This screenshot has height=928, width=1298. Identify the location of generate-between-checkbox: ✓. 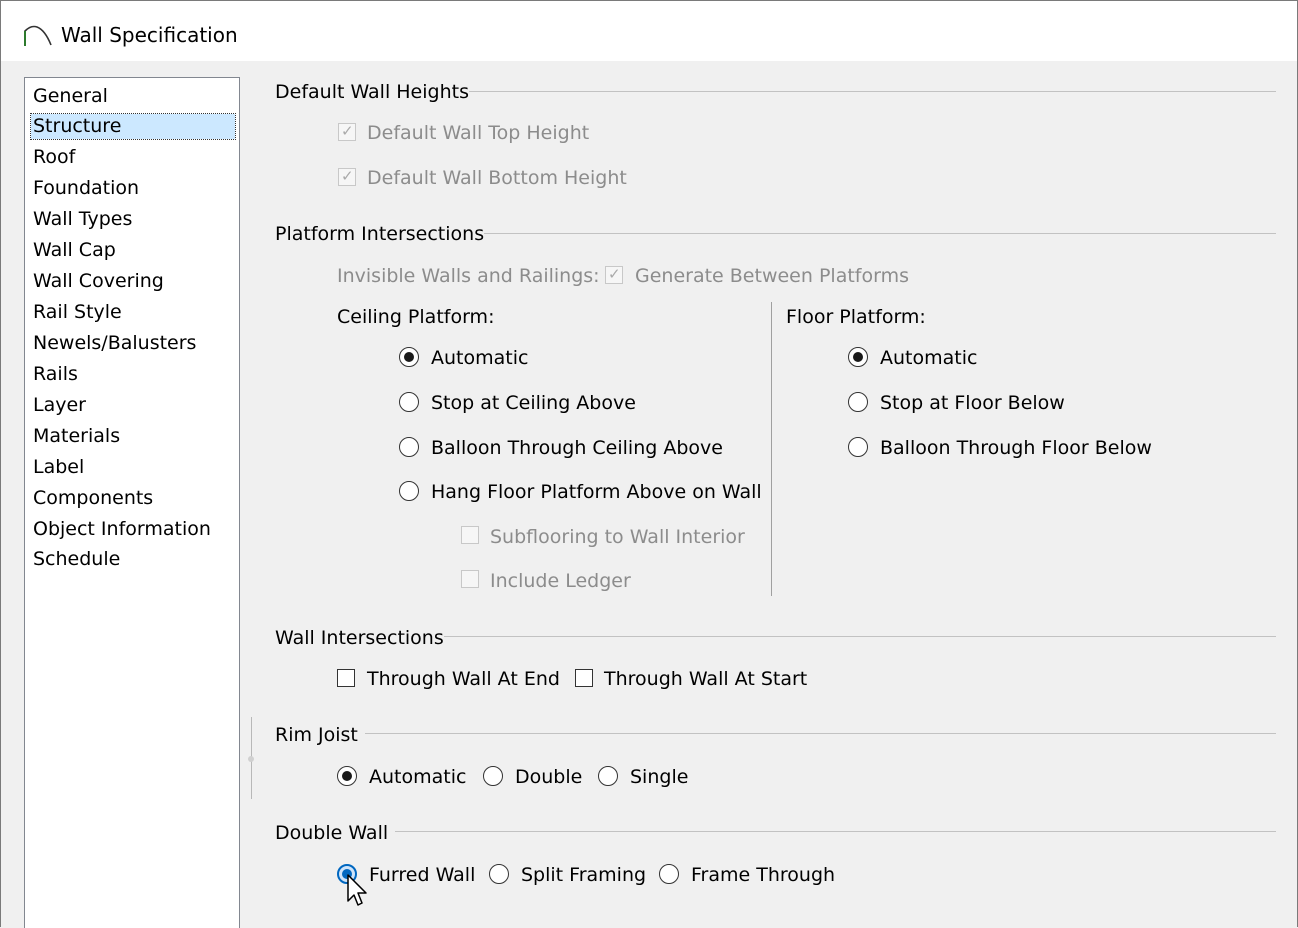
(614, 274).